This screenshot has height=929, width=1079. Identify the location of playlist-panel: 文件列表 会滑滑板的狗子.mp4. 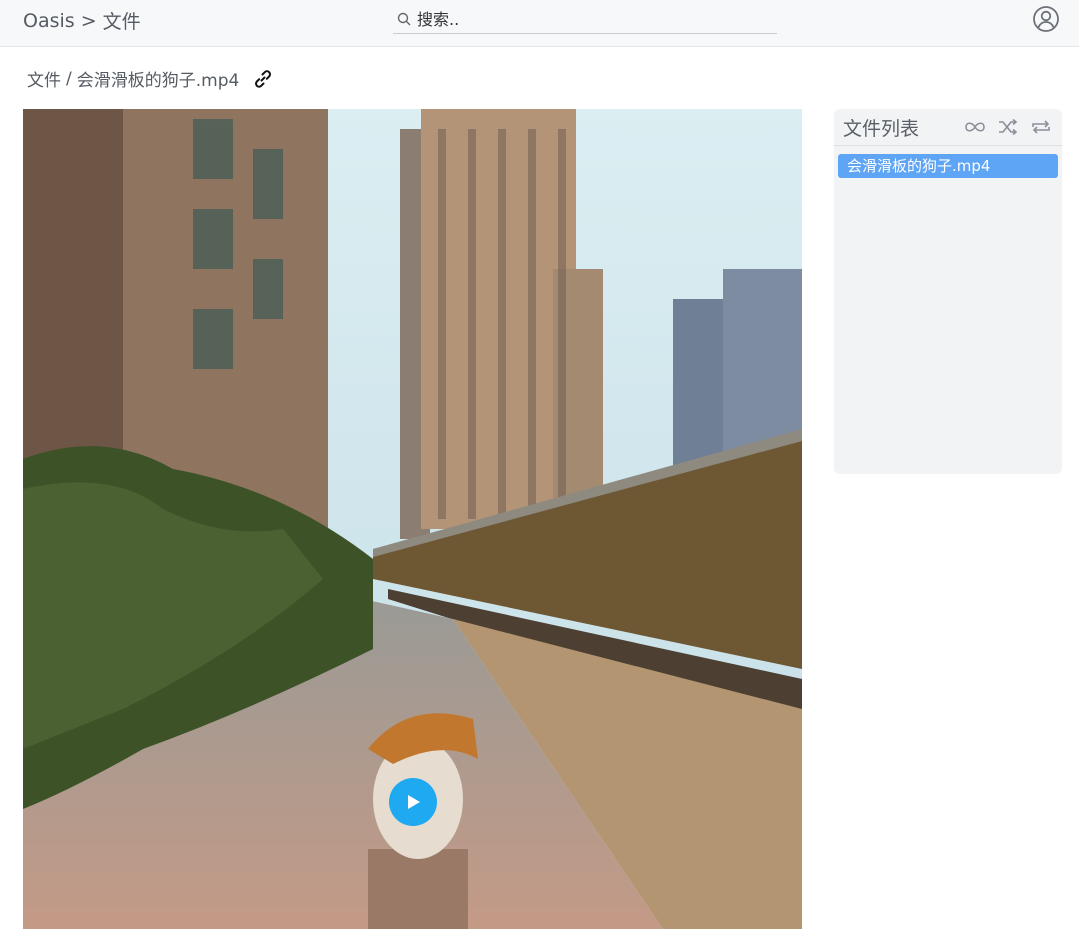
(948, 291).